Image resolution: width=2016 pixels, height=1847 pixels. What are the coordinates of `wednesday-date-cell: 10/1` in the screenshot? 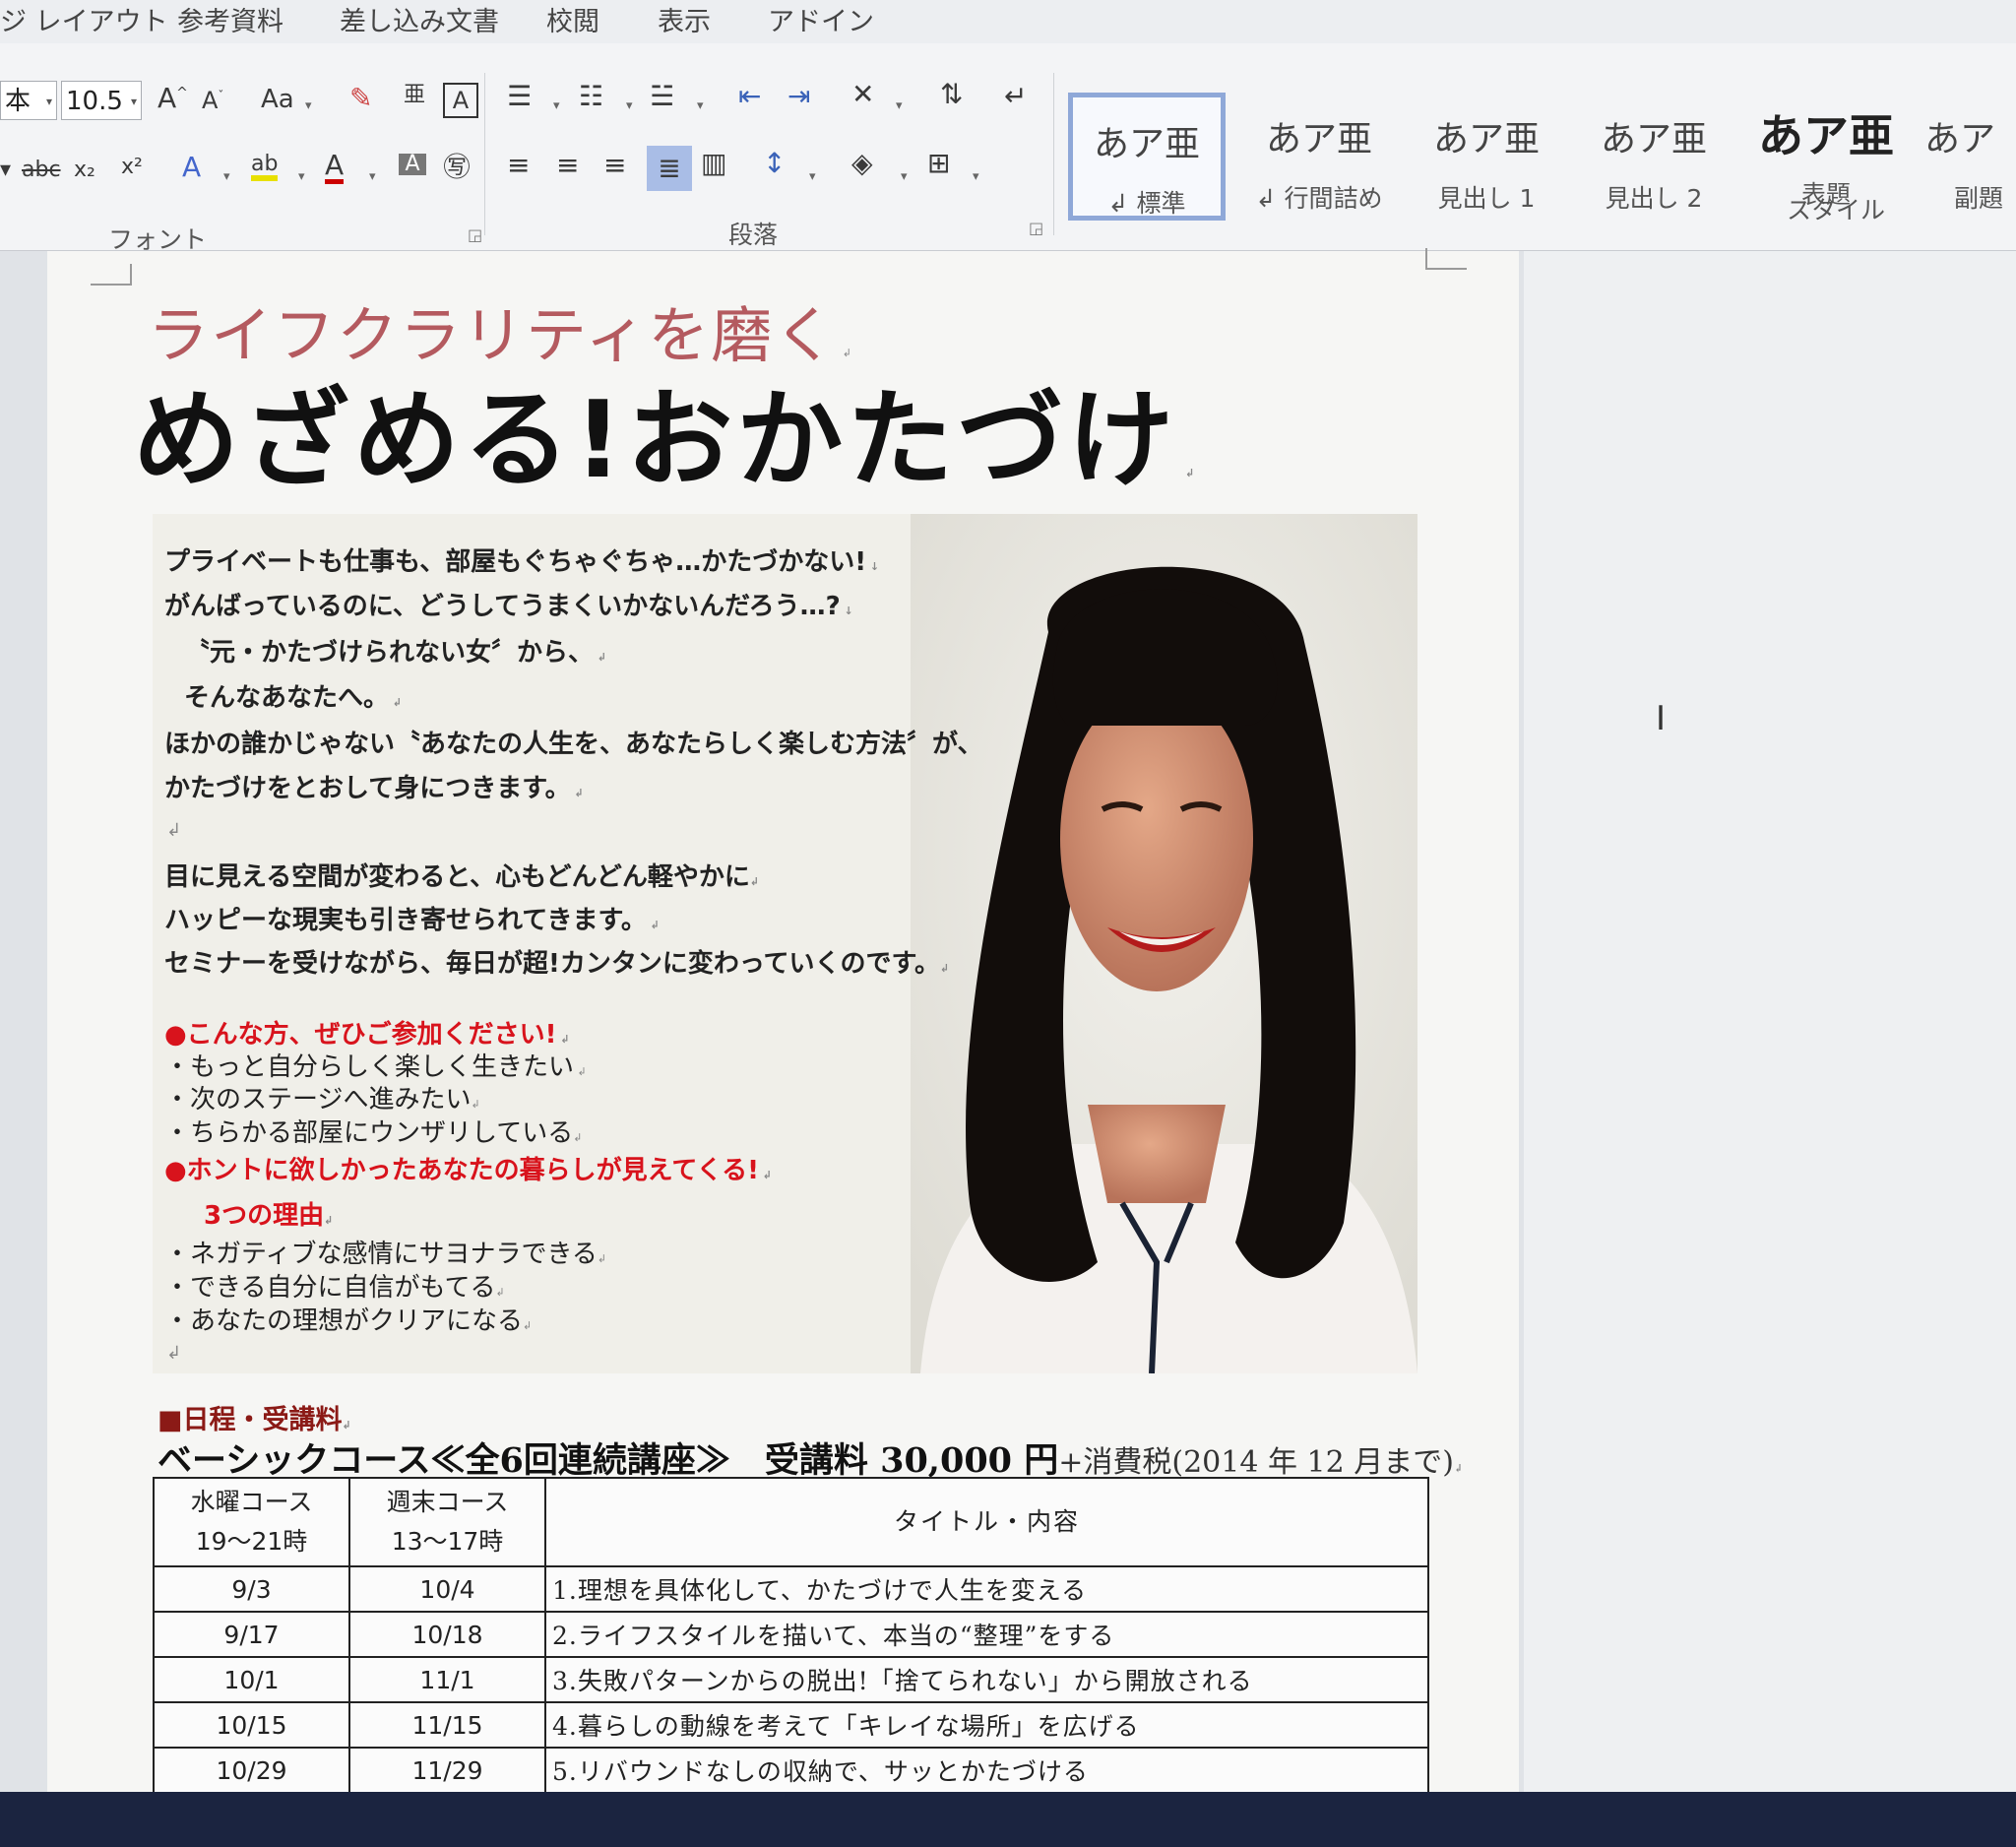 It's located at (251, 1679).